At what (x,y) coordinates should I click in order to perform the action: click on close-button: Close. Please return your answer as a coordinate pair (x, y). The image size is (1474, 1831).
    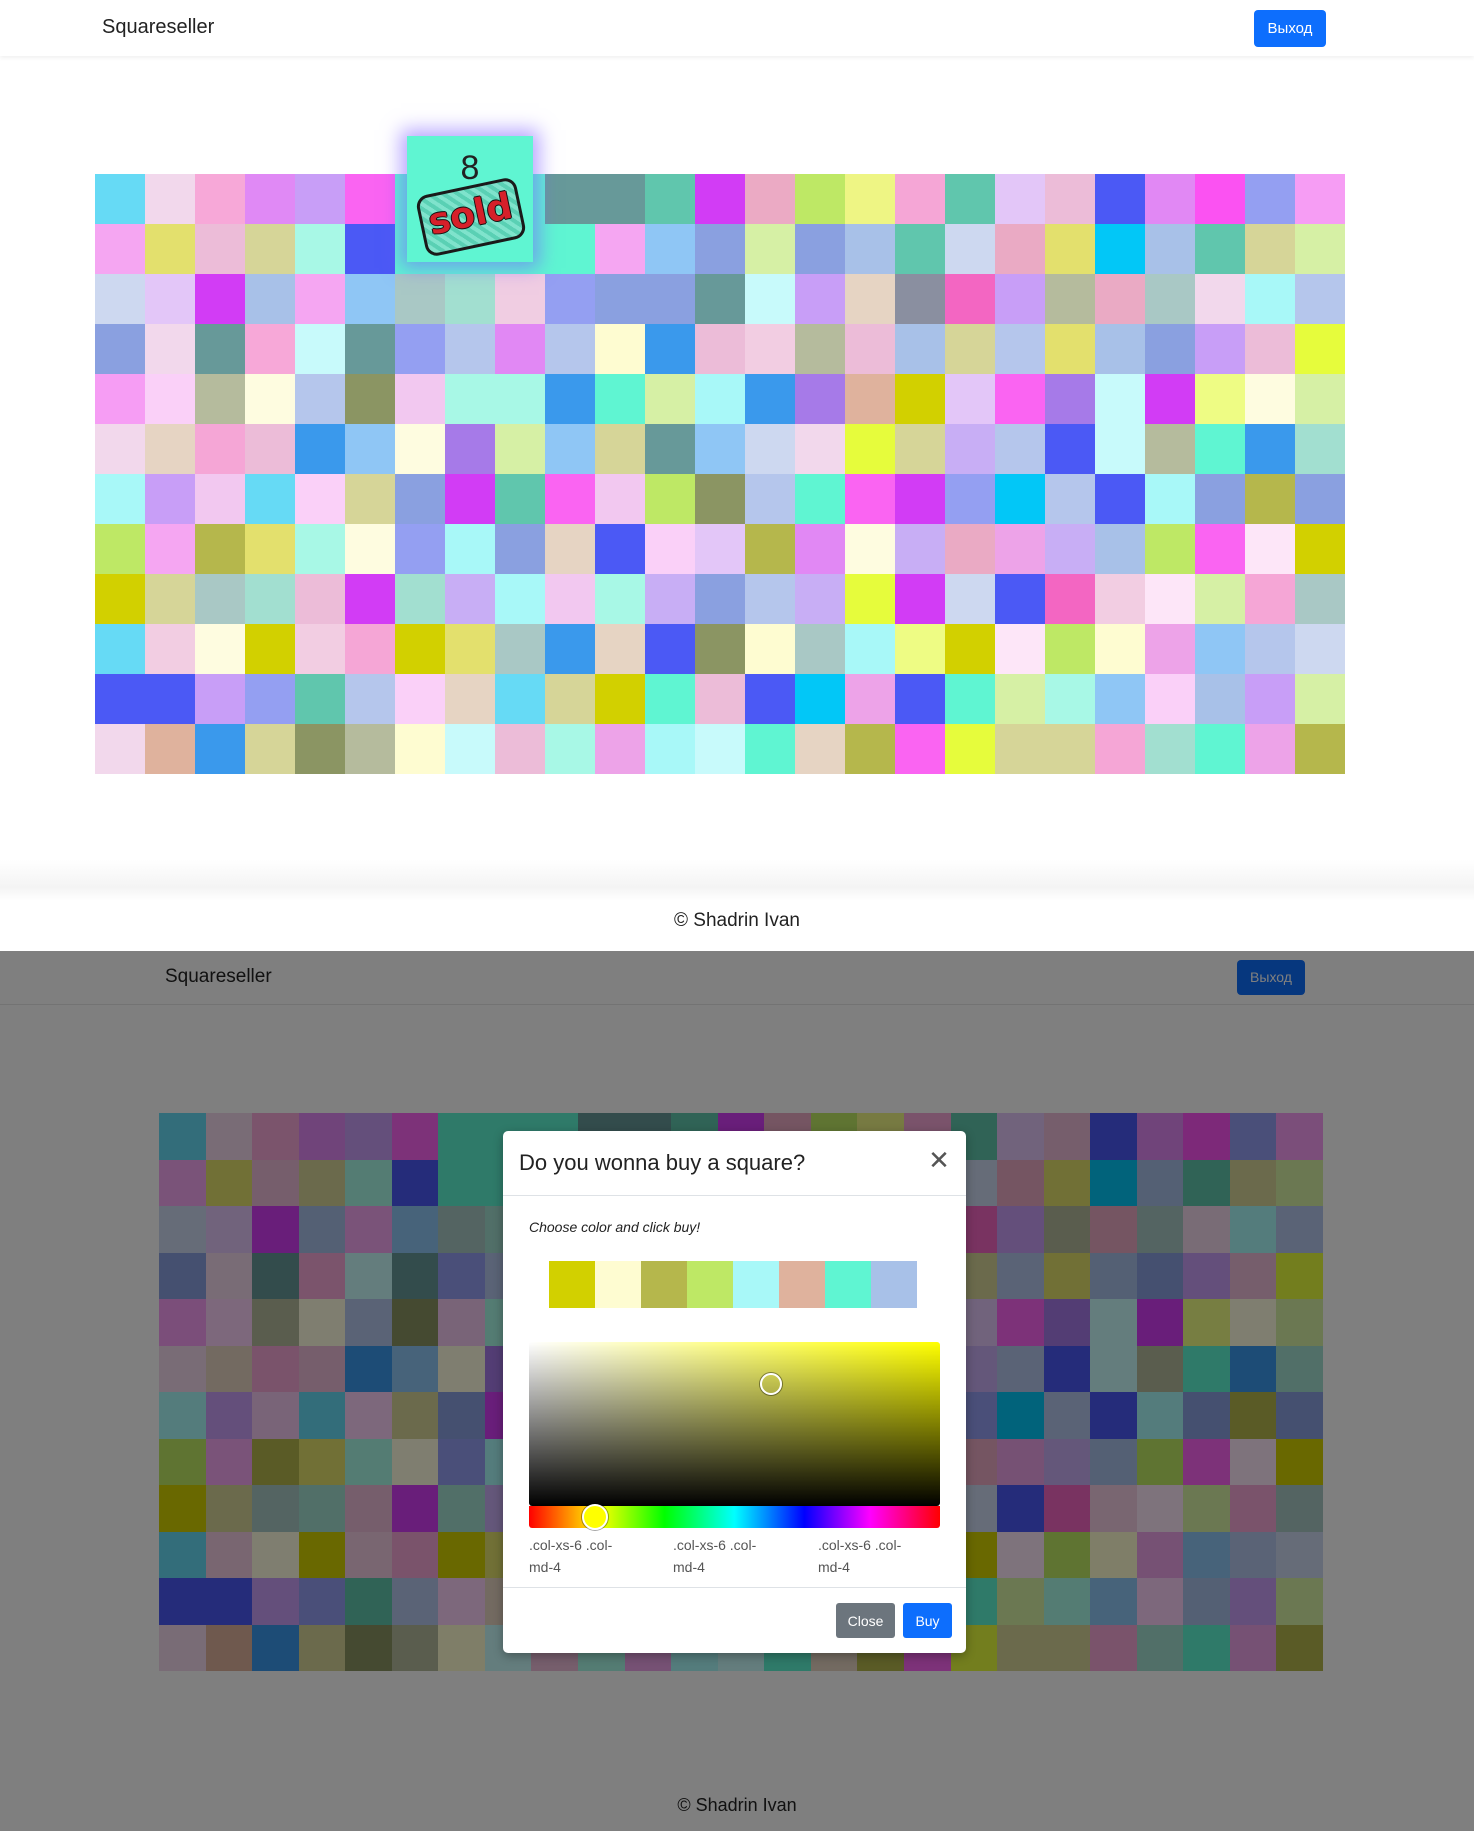
    Looking at the image, I should click on (865, 1620).